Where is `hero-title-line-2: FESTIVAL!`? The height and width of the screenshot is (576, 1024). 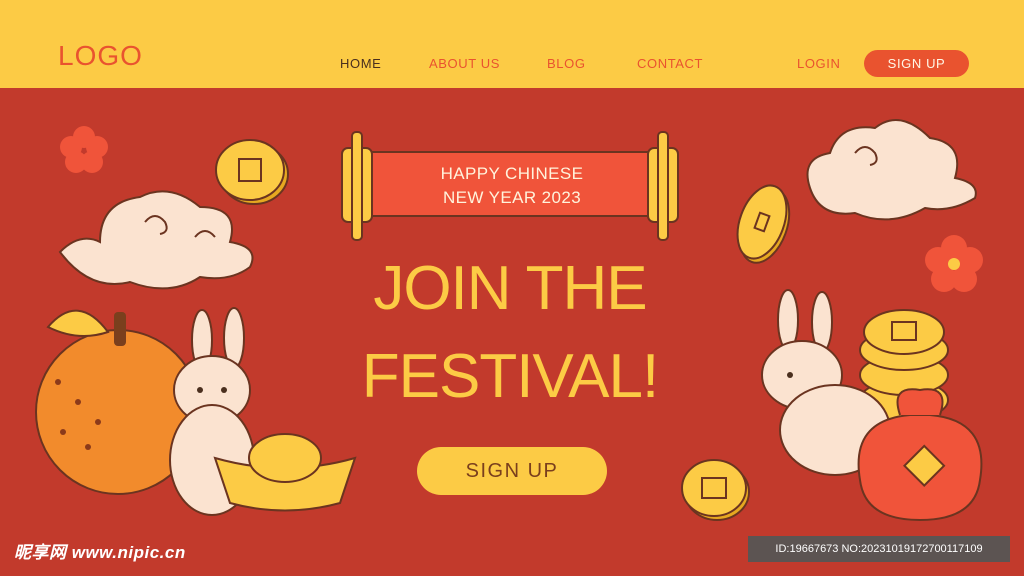 hero-title-line-2: FESTIVAL! is located at coordinates (510, 376).